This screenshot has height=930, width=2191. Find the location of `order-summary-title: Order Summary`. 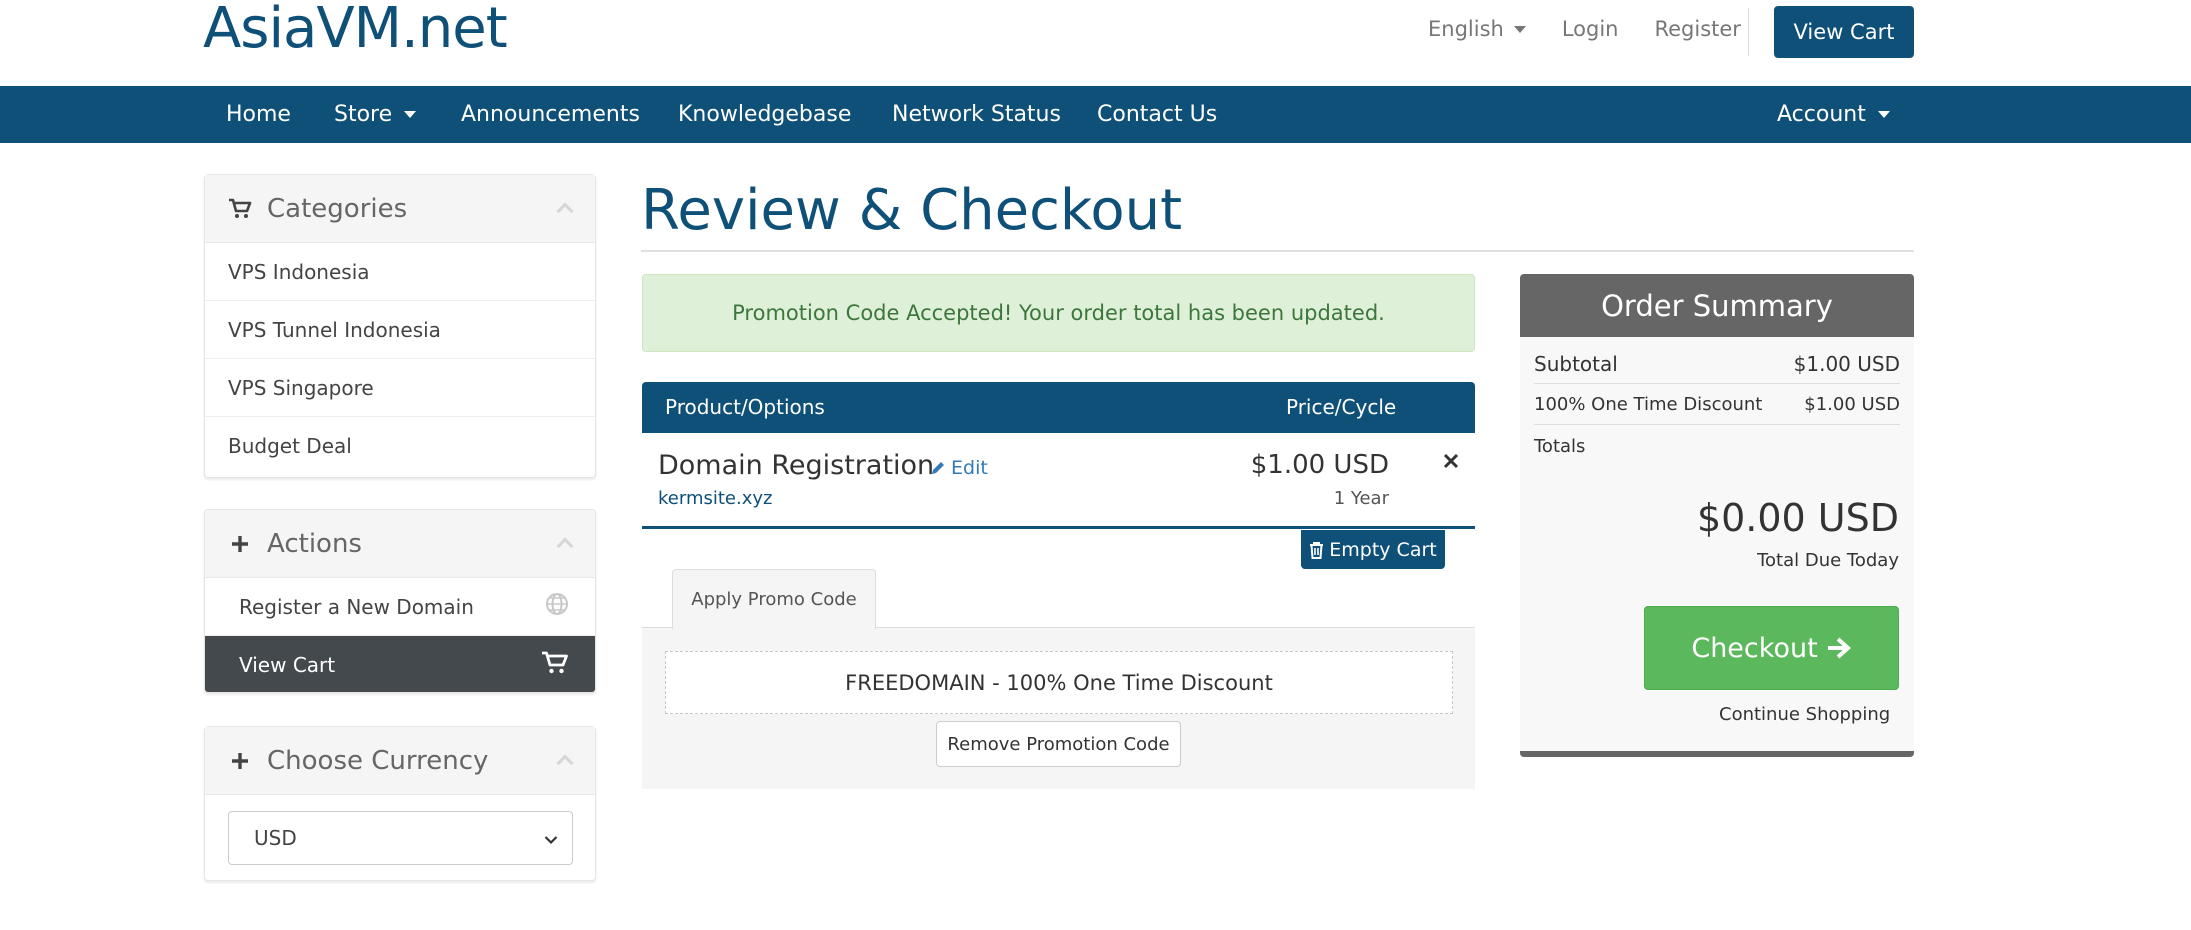

order-summary-title: Order Summary is located at coordinates (1717, 305).